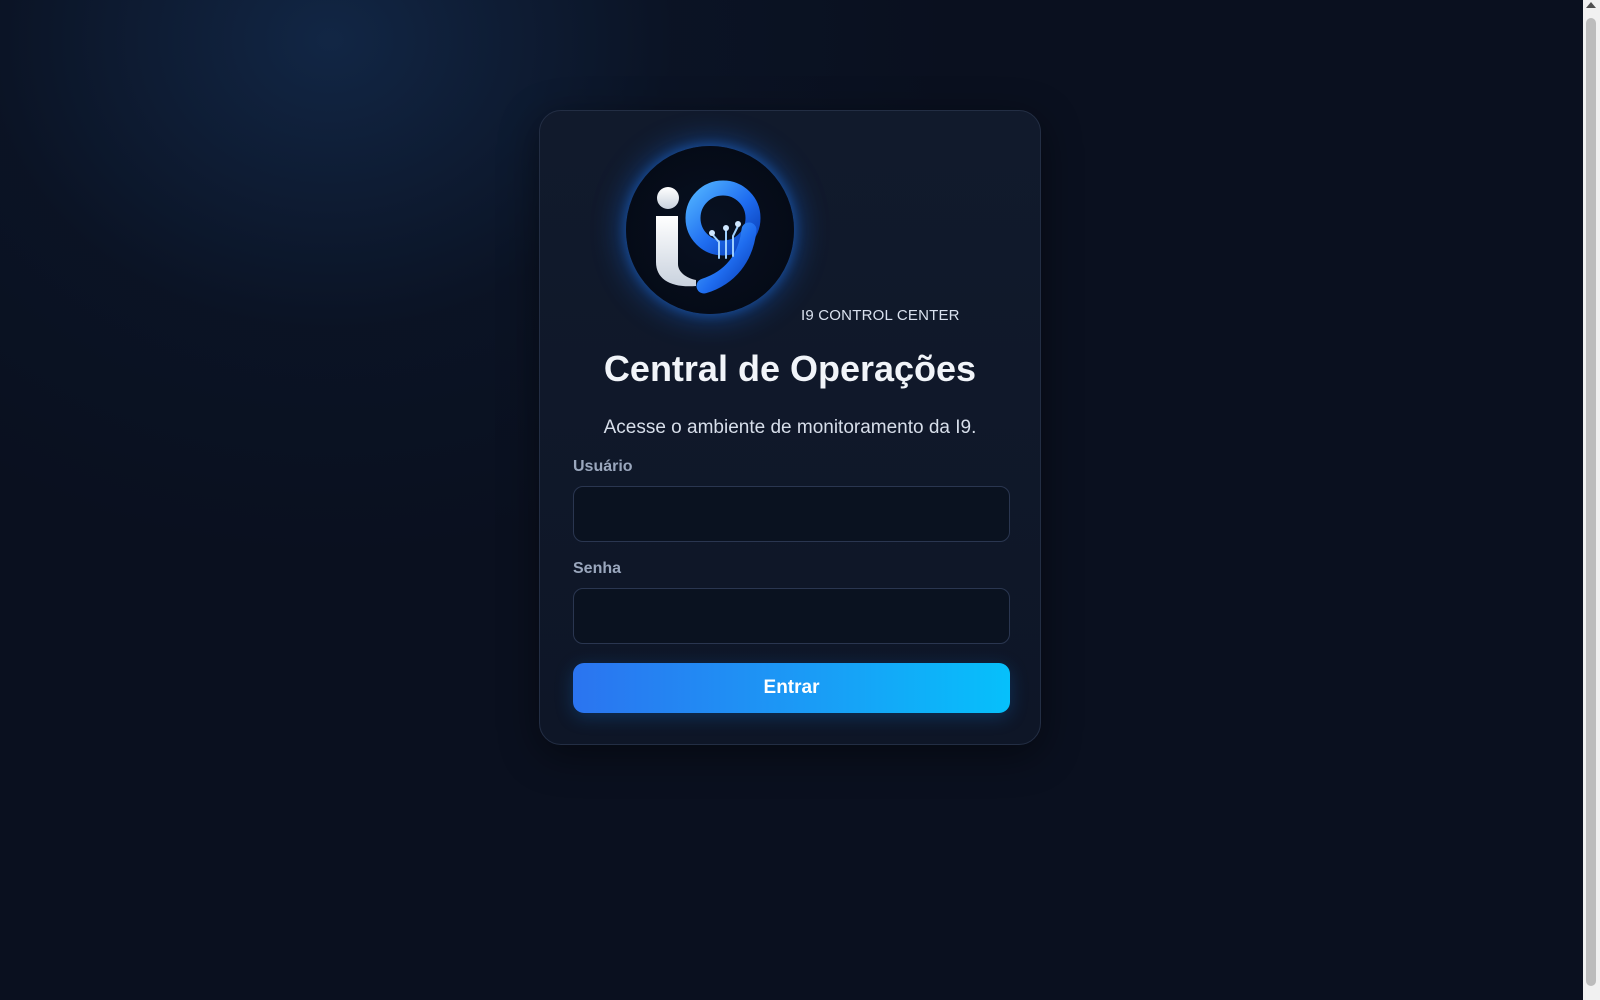 This screenshot has height=1000, width=1600. Describe the element at coordinates (597, 568) in the screenshot. I see `password-label: Senha` at that location.